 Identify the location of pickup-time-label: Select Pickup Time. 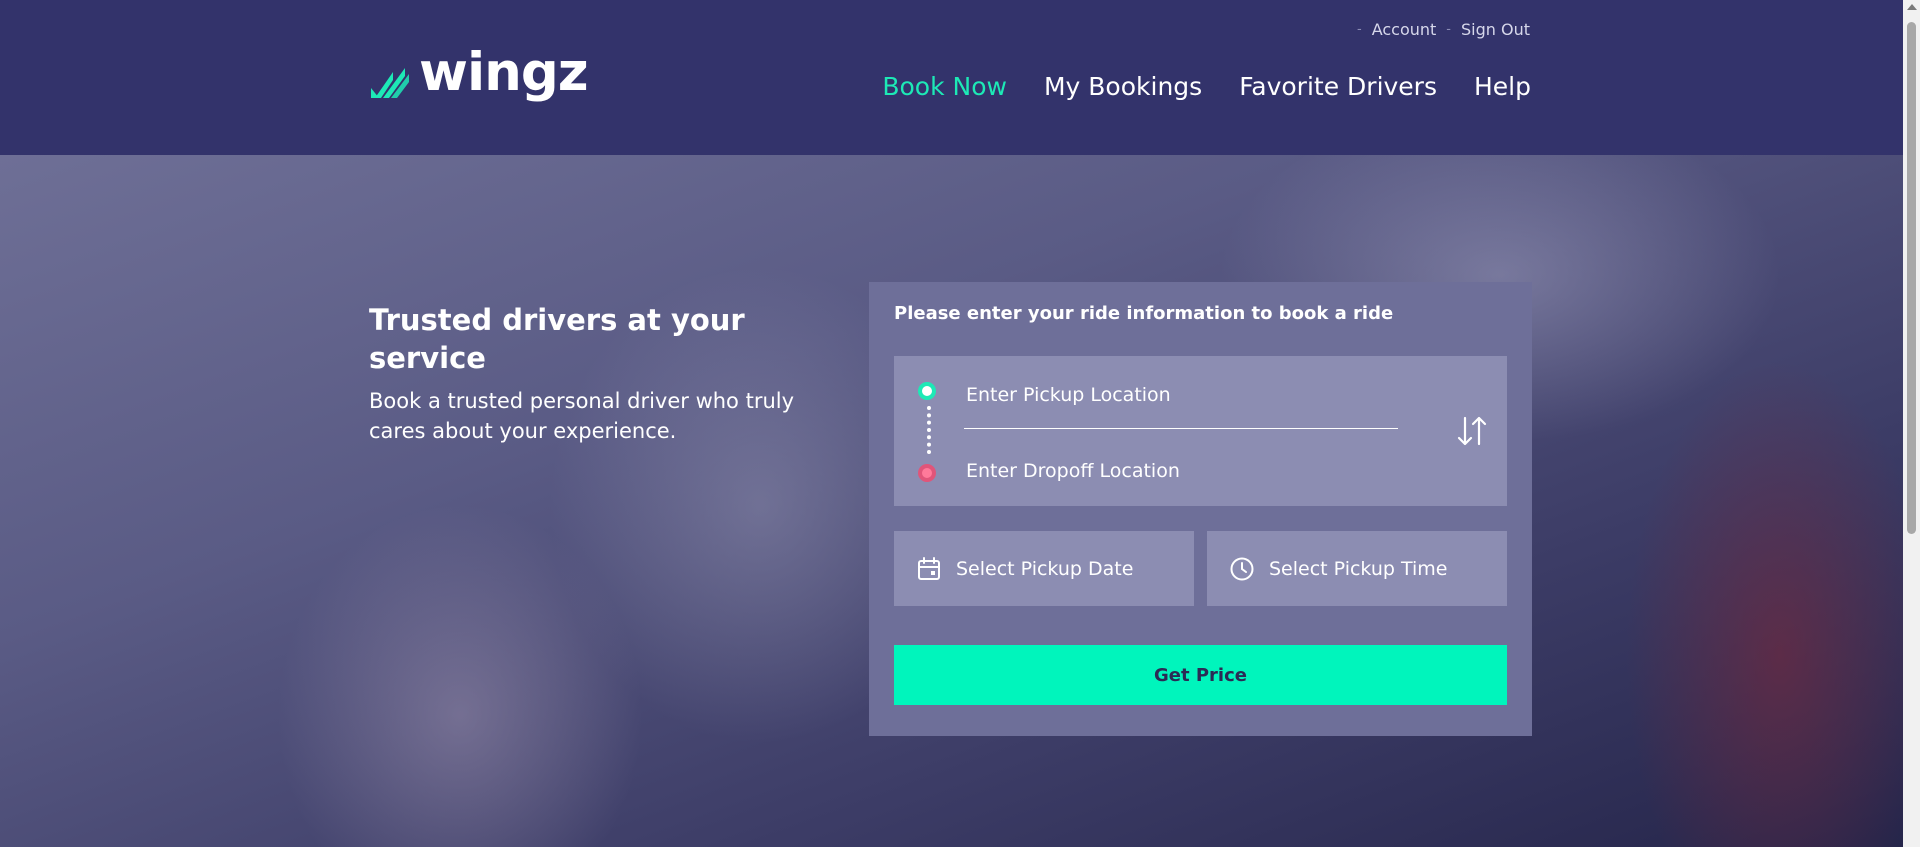
(1358, 568).